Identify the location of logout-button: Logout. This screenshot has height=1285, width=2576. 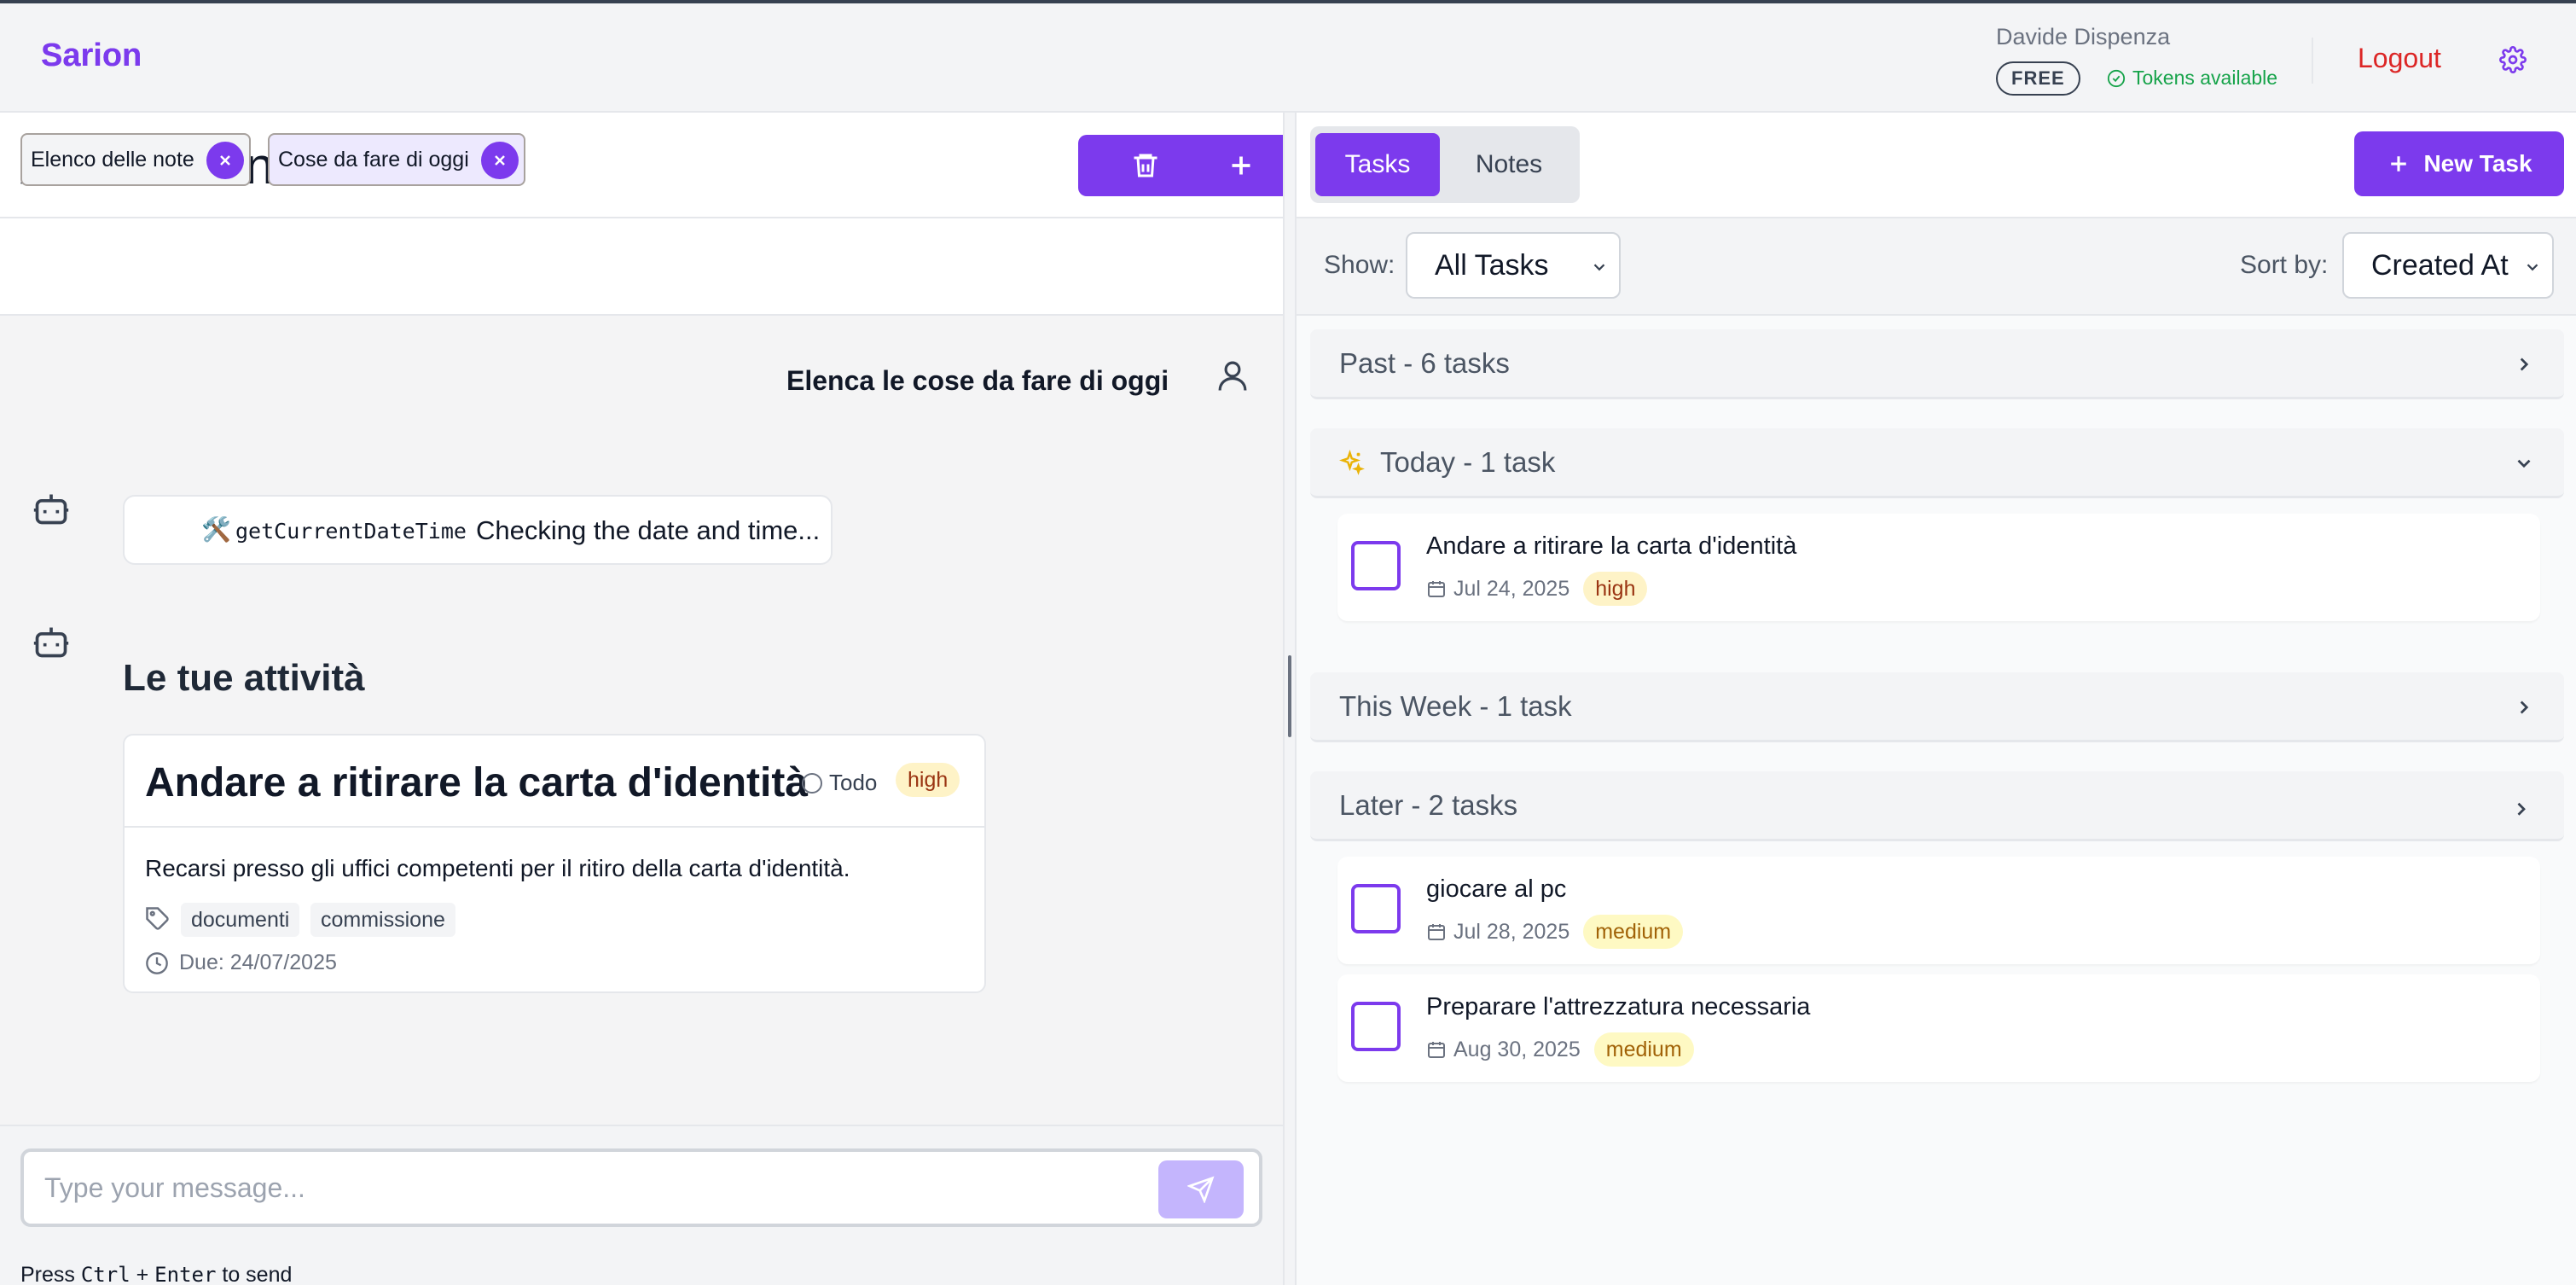
(2399, 58).